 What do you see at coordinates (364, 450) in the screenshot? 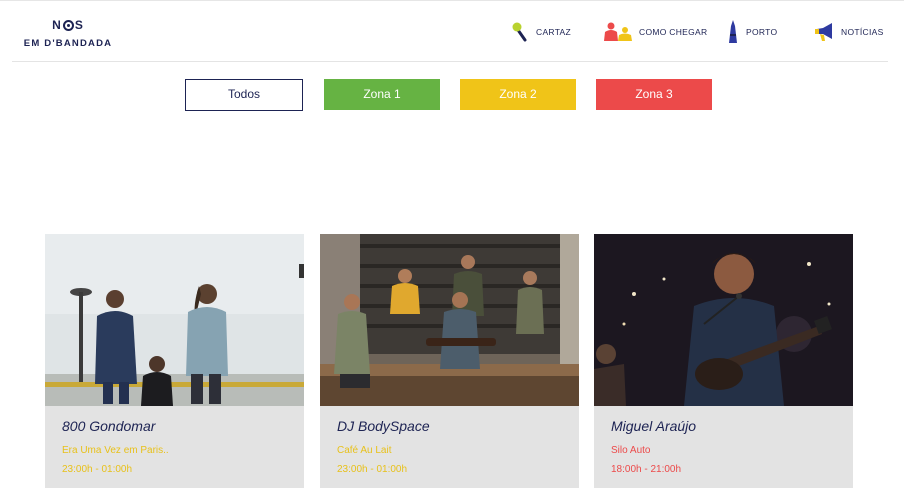
I see `artist-venue: Café Au Lait` at bounding box center [364, 450].